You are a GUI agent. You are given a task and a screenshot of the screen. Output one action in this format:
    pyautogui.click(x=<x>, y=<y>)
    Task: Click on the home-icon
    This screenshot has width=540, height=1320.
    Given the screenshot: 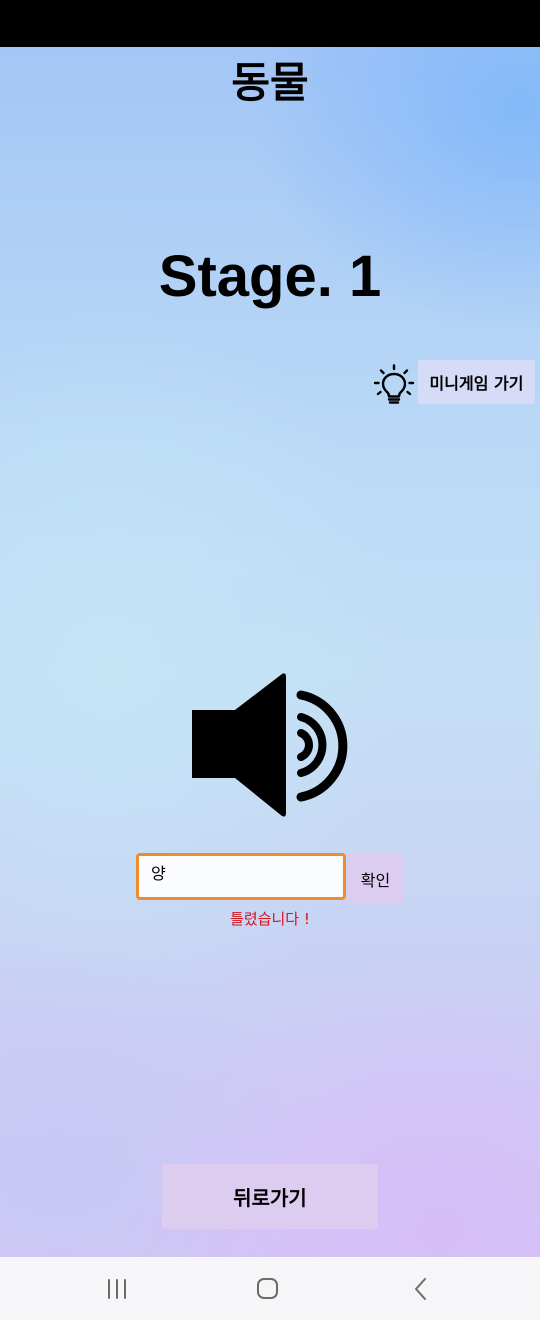 What is the action you would take?
    pyautogui.click(x=268, y=1289)
    